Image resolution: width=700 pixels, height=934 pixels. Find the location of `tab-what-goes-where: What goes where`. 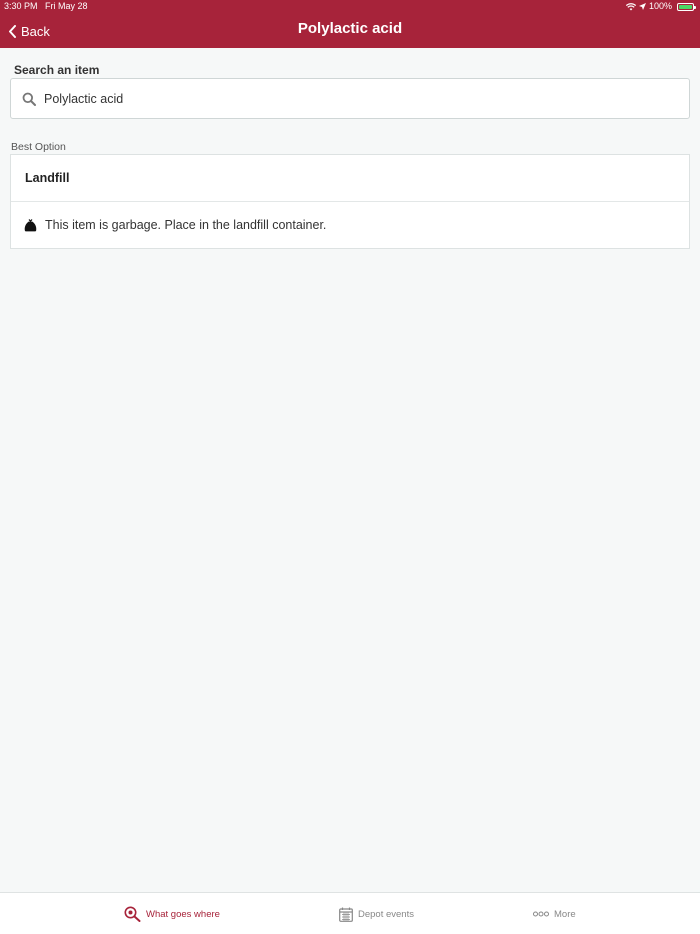

tab-what-goes-where: What goes where is located at coordinates (172, 913).